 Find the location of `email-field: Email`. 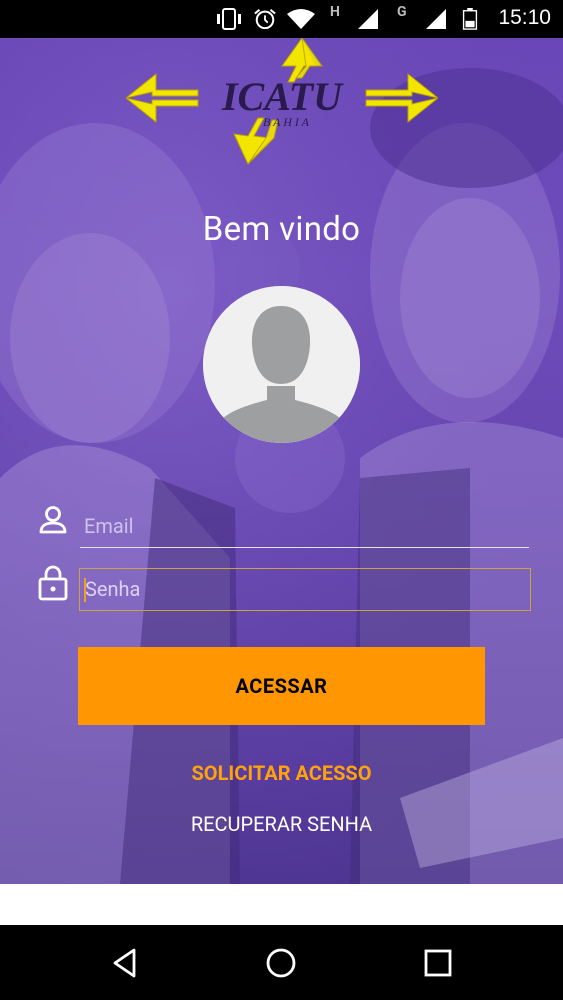

email-field: Email is located at coordinates (304, 528).